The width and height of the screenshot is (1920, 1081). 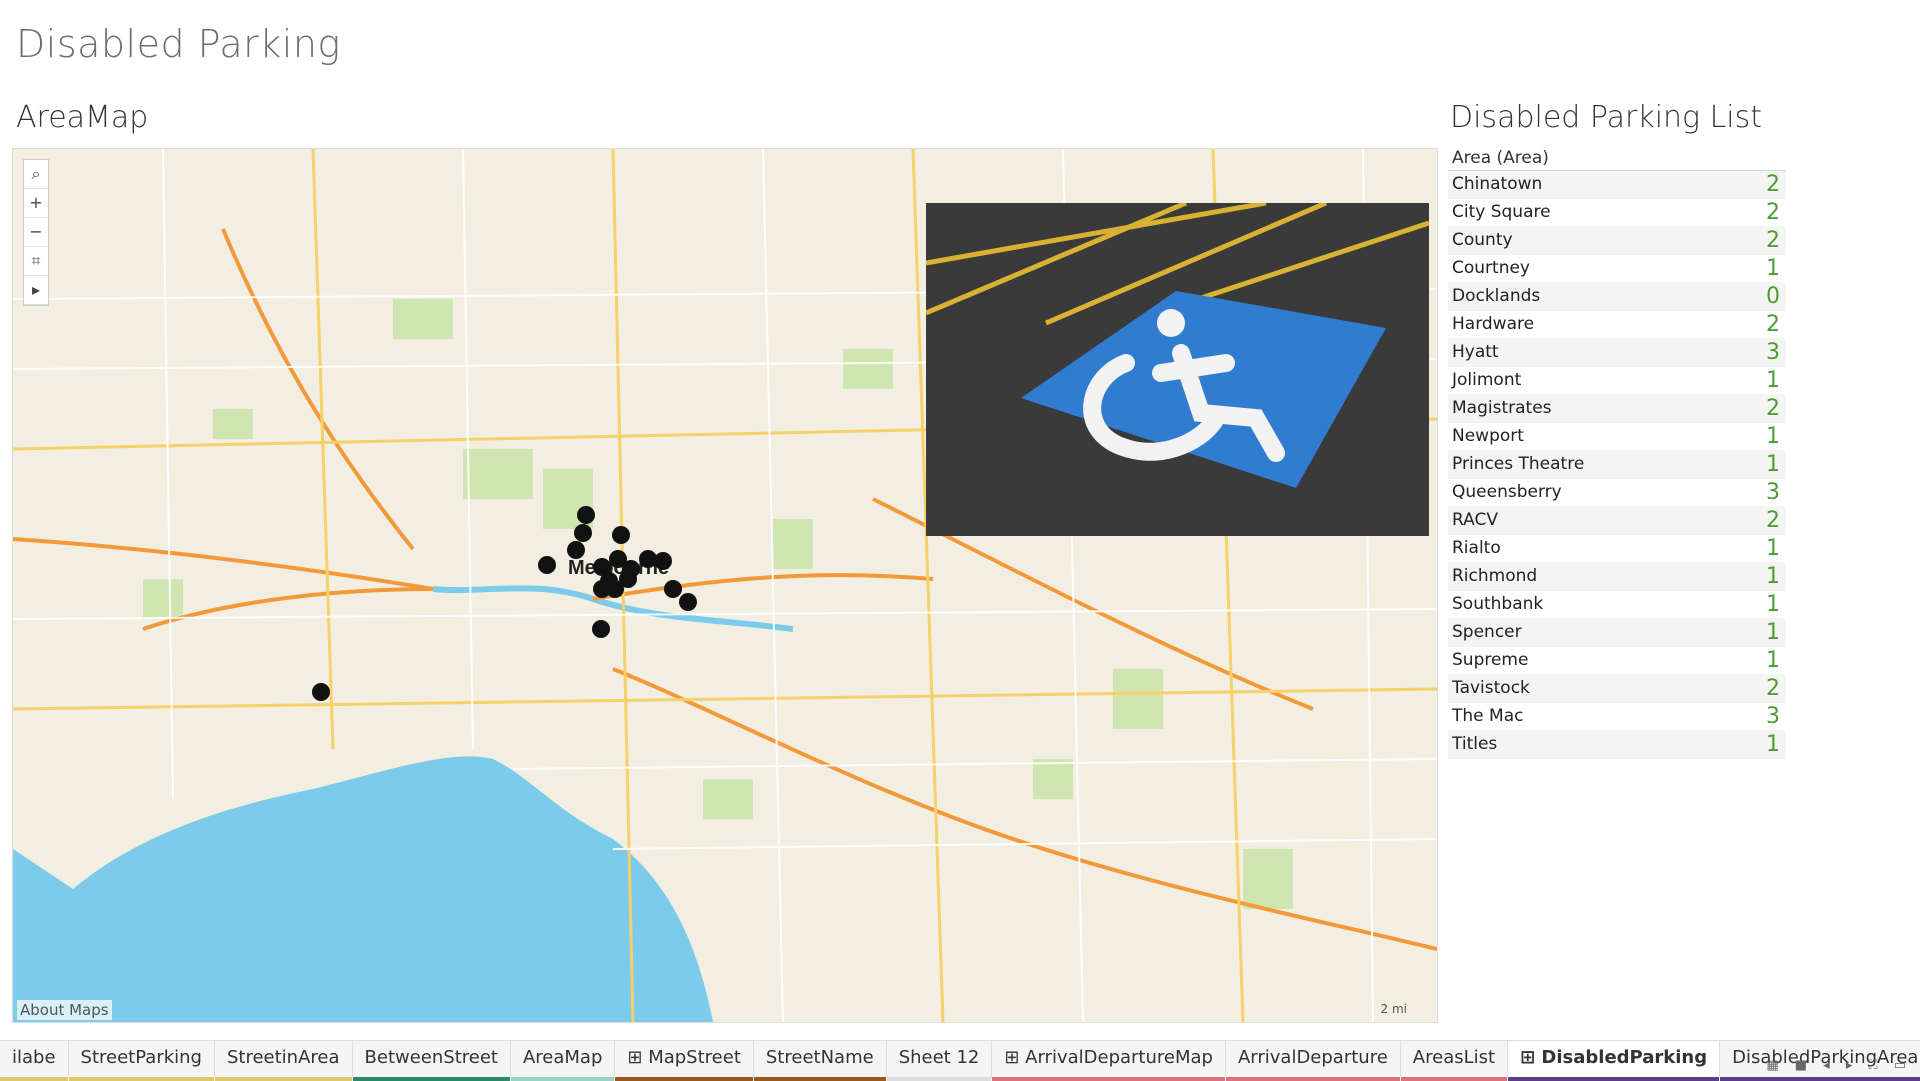 I want to click on play-icon: ▸, so click(x=36, y=290).